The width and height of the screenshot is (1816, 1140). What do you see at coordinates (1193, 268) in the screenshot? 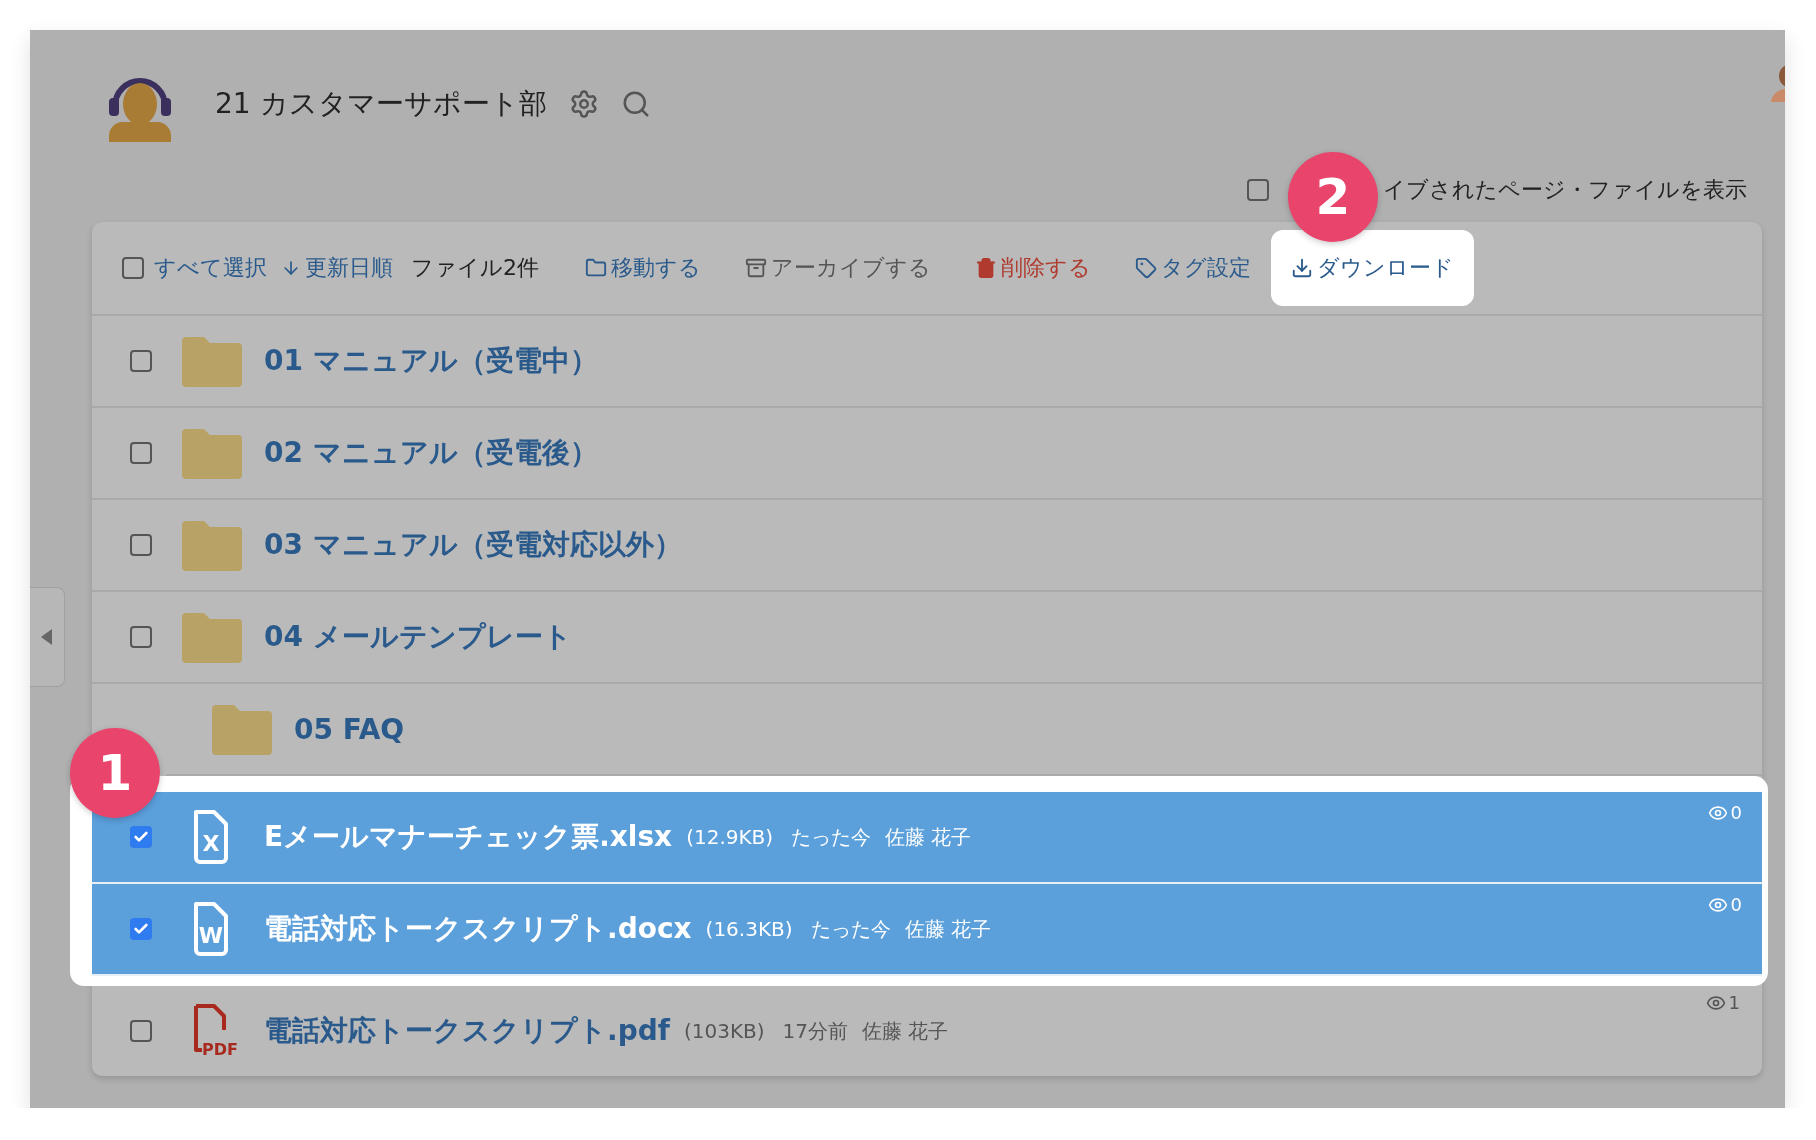
I see `tag-button: タグ設定` at bounding box center [1193, 268].